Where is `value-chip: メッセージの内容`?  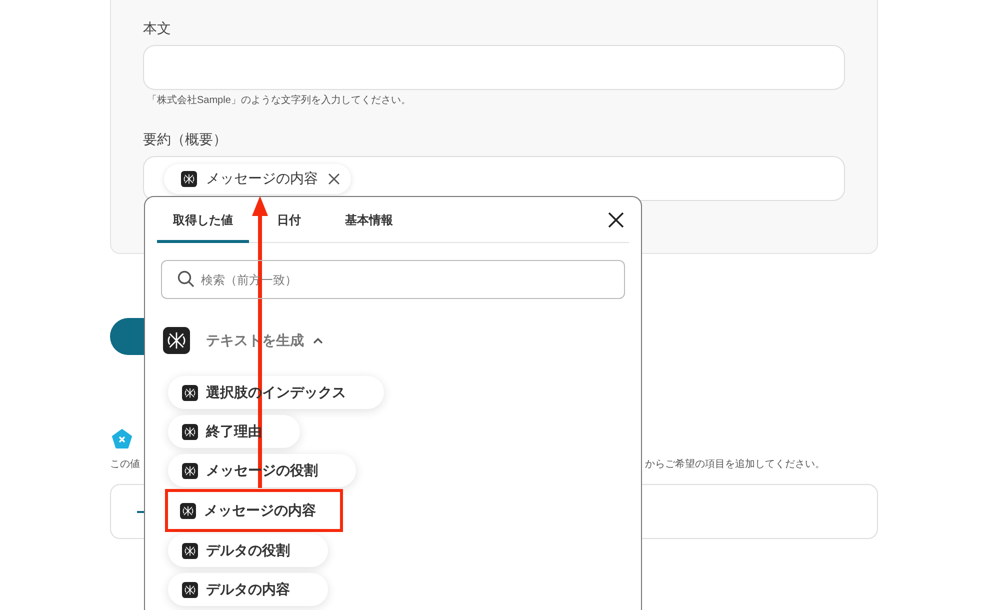
value-chip: メッセージの内容 is located at coordinates (257, 179).